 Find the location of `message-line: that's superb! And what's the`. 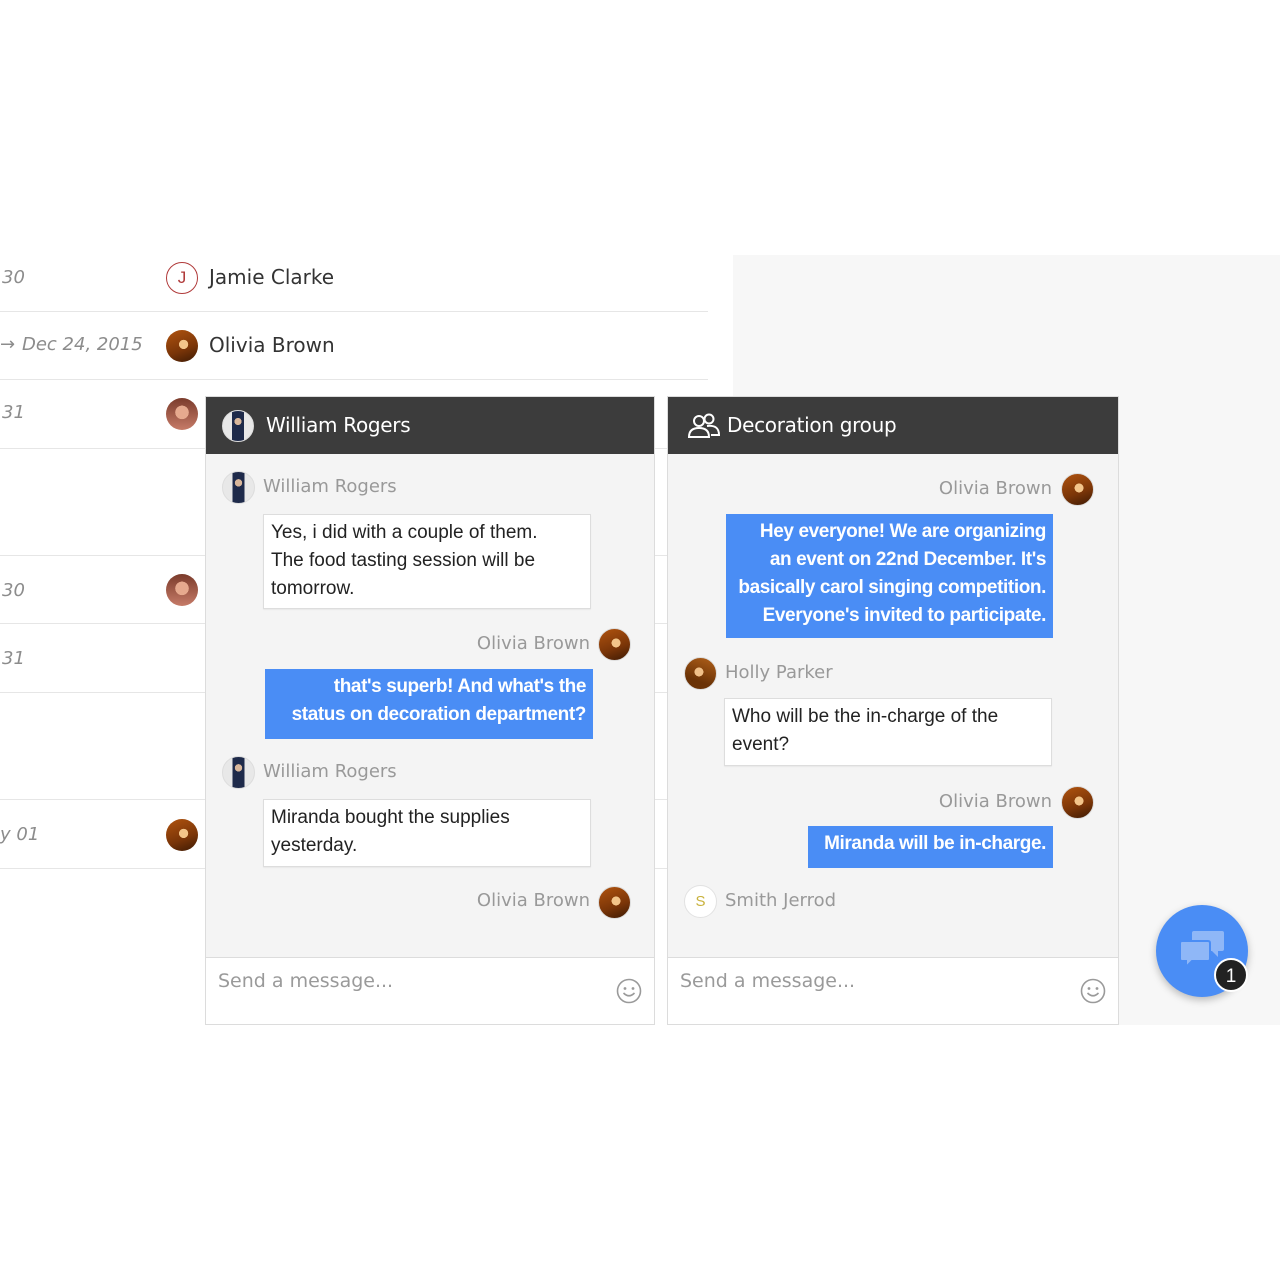

message-line: that's superb! And what's the is located at coordinates (460, 686).